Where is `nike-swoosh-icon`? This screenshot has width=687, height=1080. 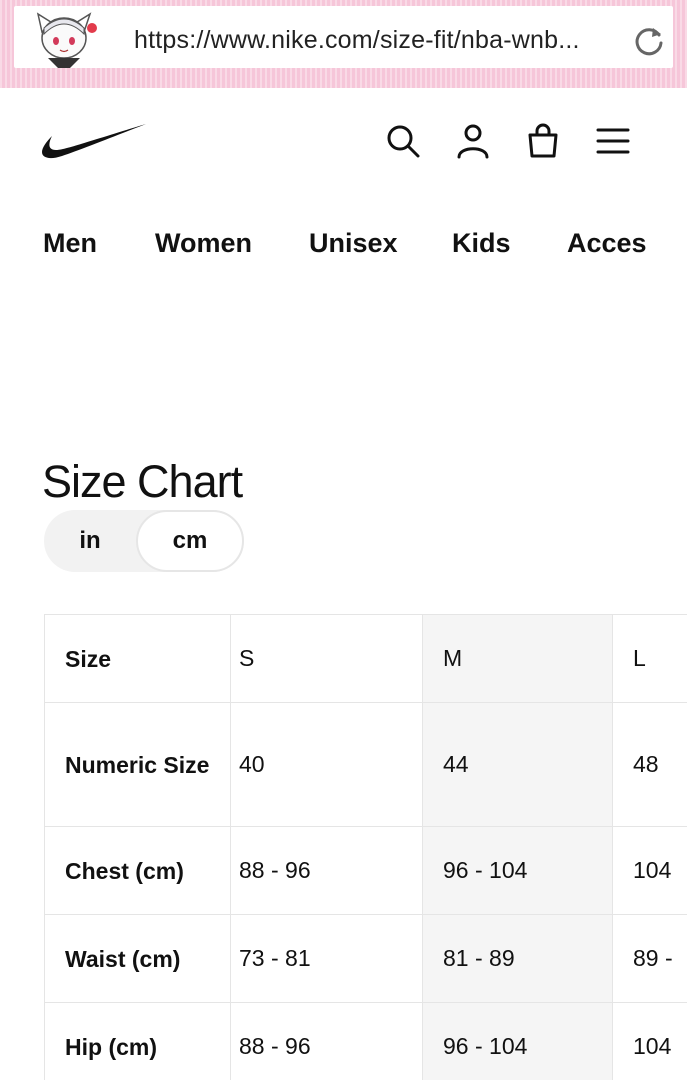
nike-swoosh-icon is located at coordinates (94, 142).